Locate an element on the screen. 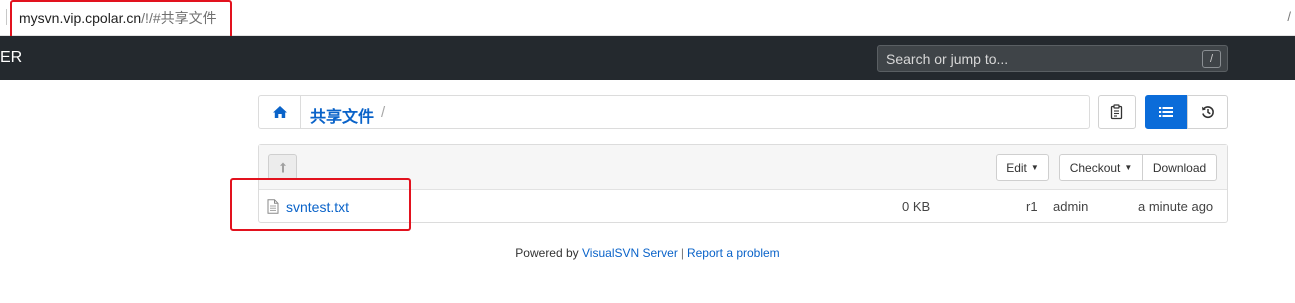 The width and height of the screenshot is (1295, 303). parent-folder-button is located at coordinates (282, 167).